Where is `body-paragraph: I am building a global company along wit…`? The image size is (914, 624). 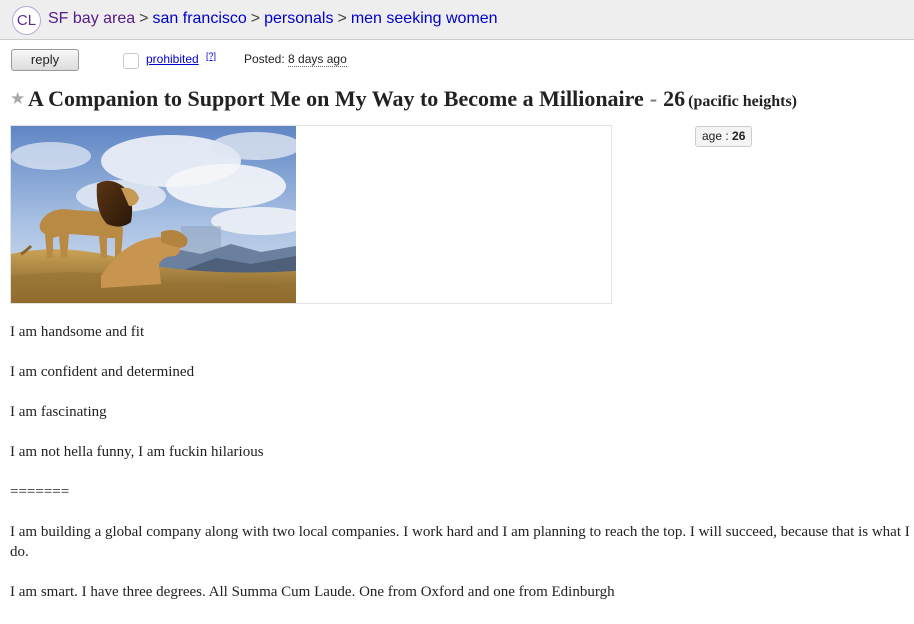 body-paragraph: I am building a global company along wit… is located at coordinates (460, 542).